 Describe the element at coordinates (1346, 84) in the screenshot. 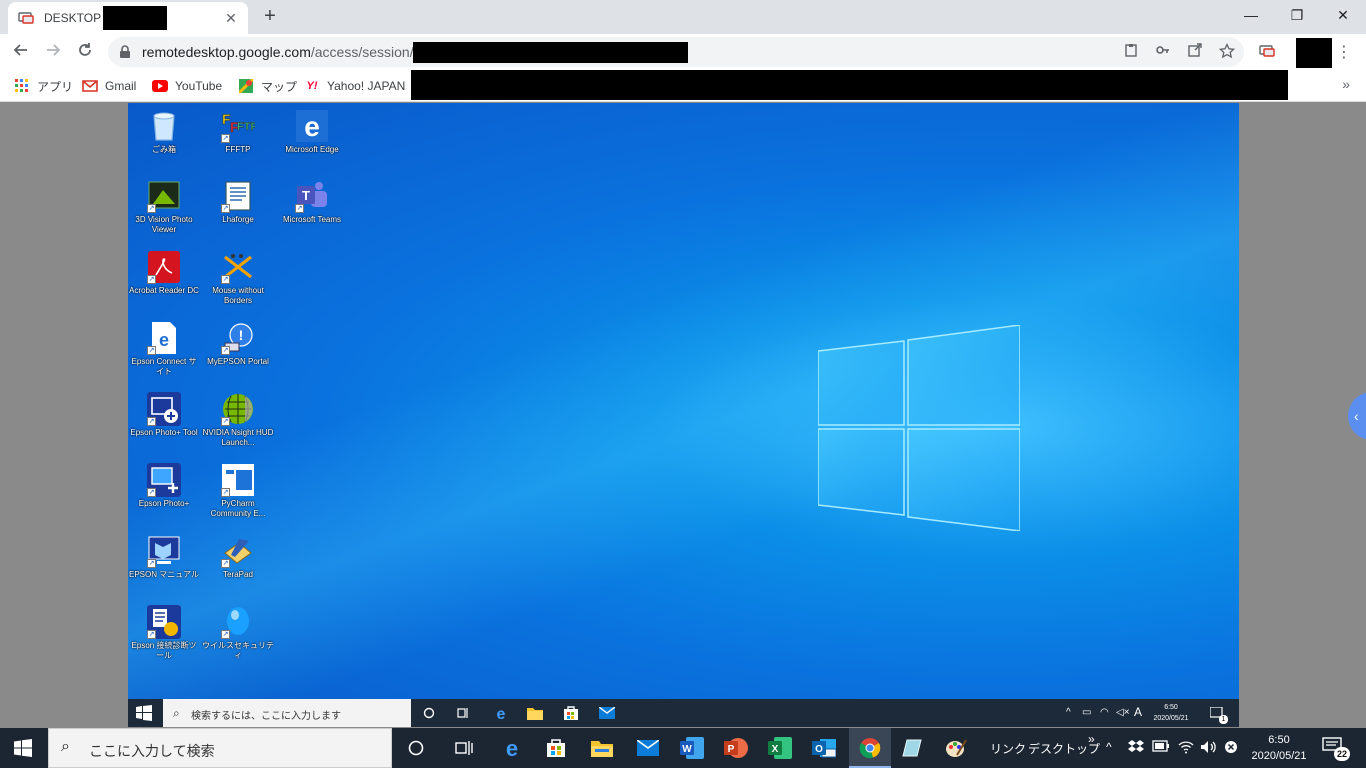

I see `bookmarks-more-icon: »` at that location.